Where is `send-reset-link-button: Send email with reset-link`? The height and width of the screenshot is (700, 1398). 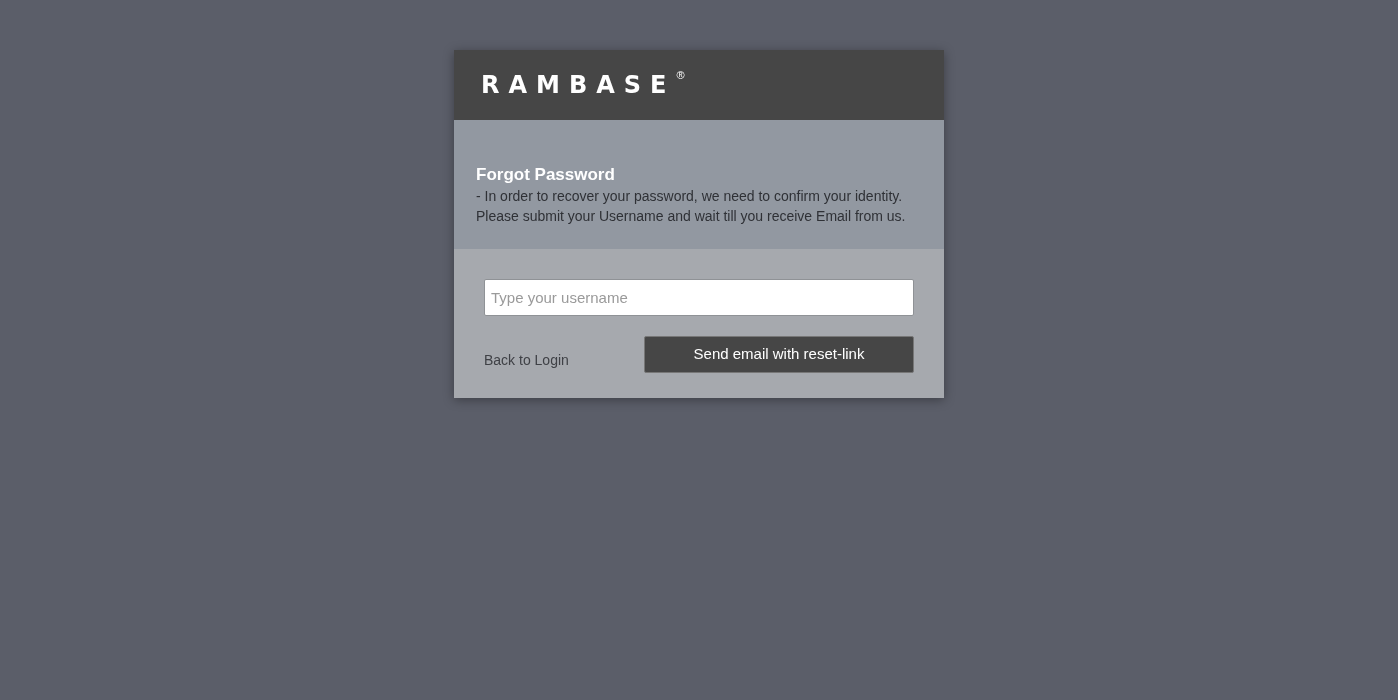
send-reset-link-button: Send email with reset-link is located at coordinates (779, 354).